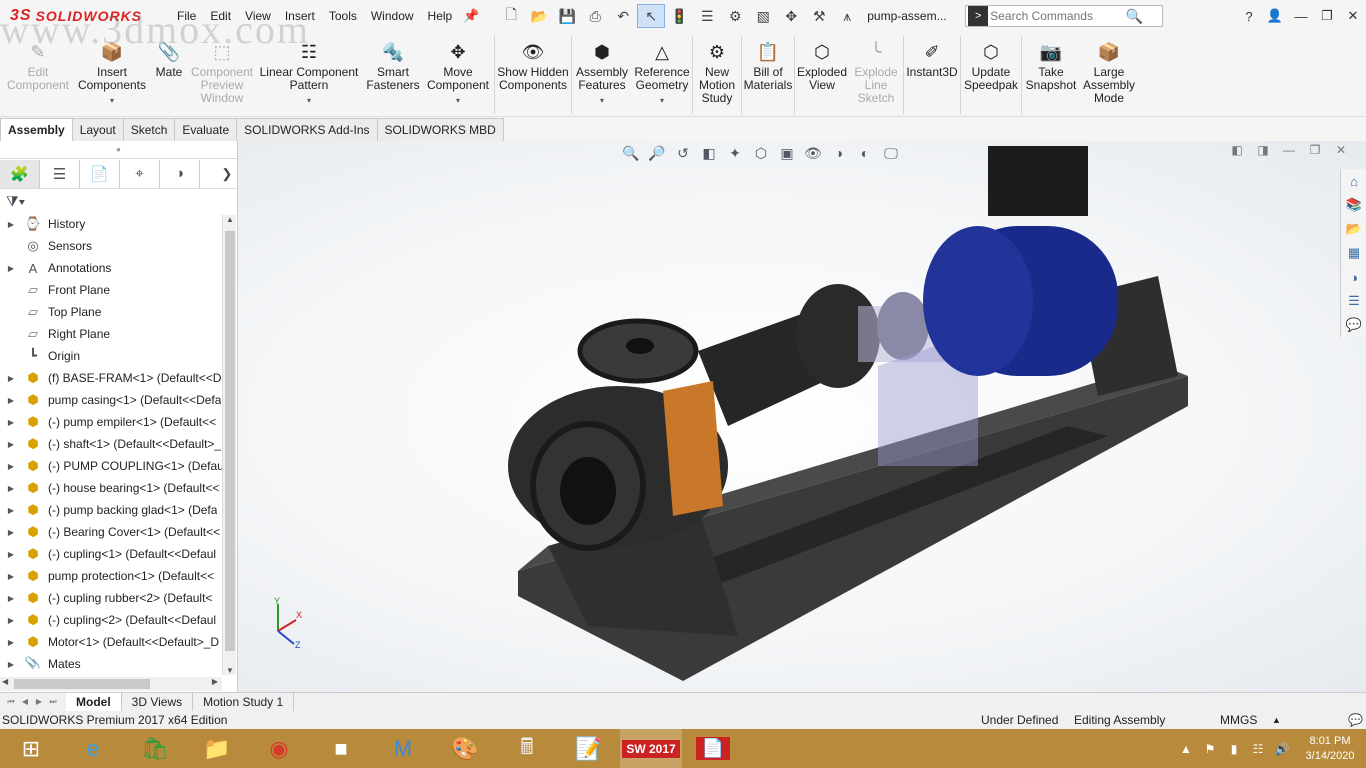 Image resolution: width=1366 pixels, height=768 pixels. I want to click on notes-icon: 📝, so click(589, 748).